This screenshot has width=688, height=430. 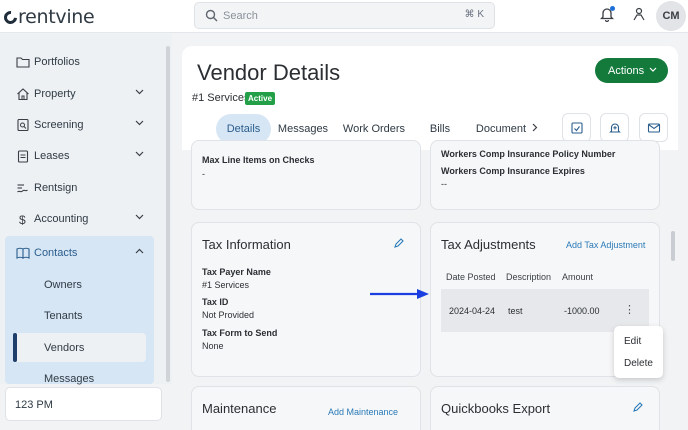 I want to click on notification-dot, so click(x=612, y=8).